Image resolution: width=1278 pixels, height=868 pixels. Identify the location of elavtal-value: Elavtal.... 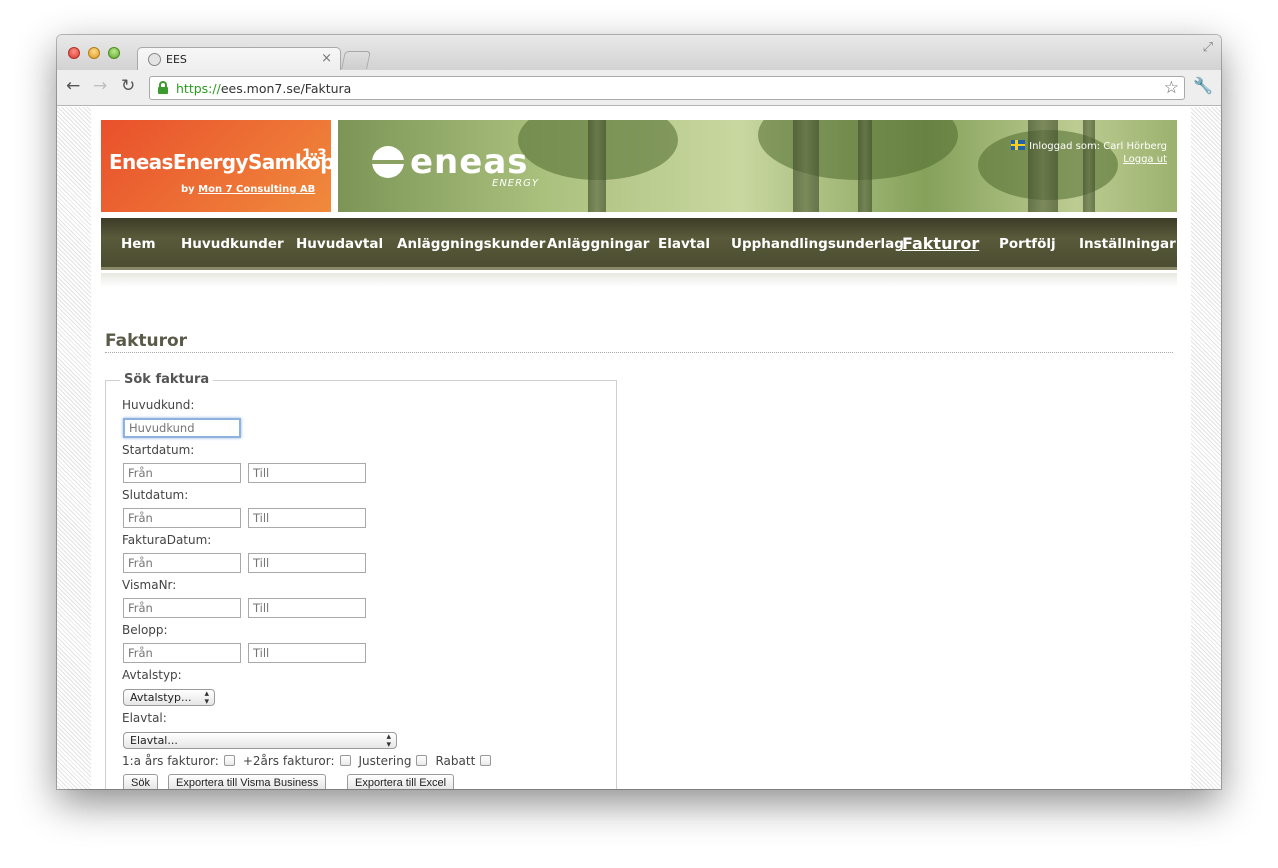
(154, 740).